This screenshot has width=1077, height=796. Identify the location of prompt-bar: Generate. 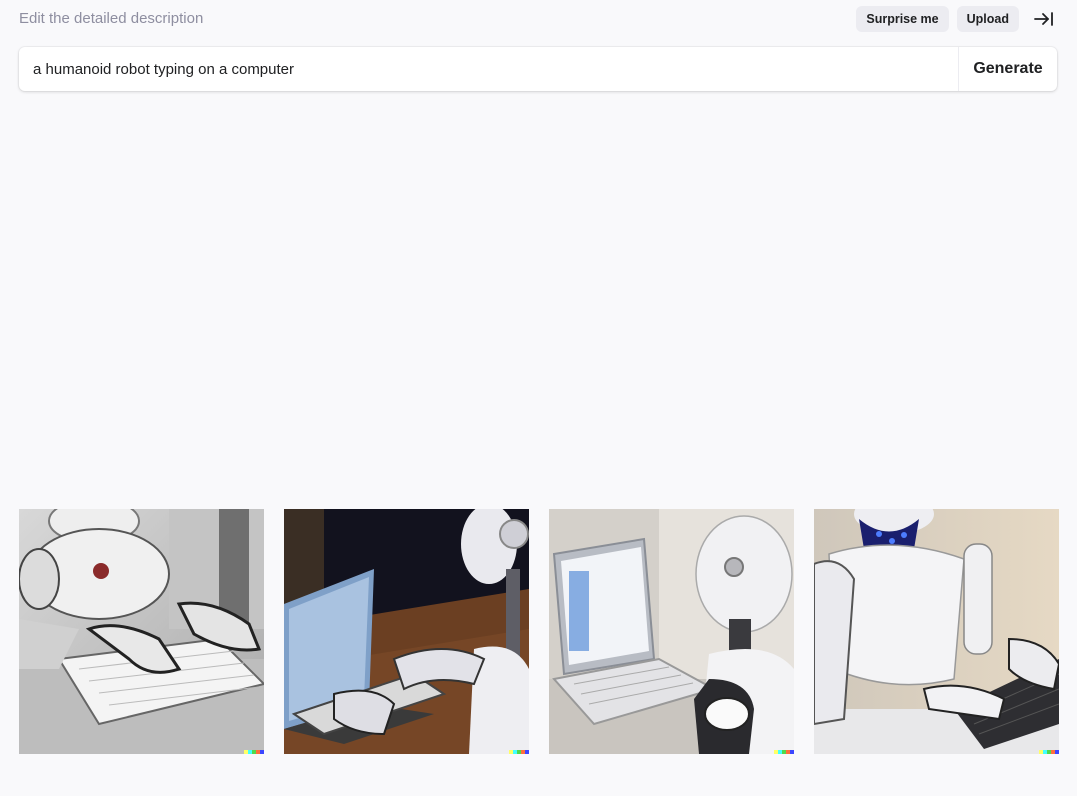
(538, 69).